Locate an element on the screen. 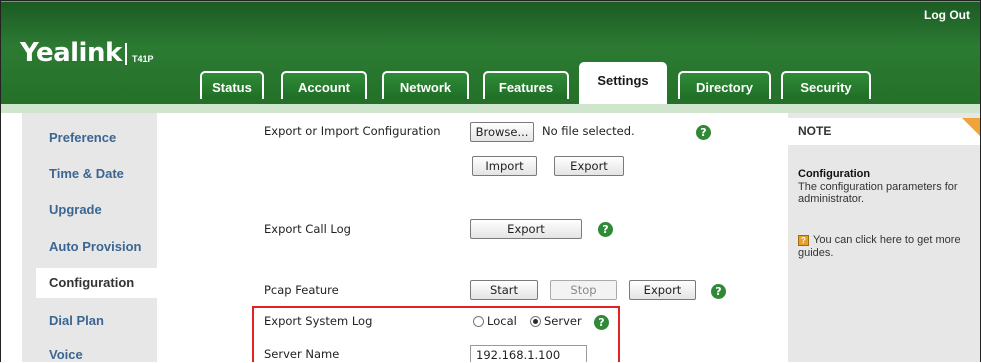  local-radio is located at coordinates (478, 321).